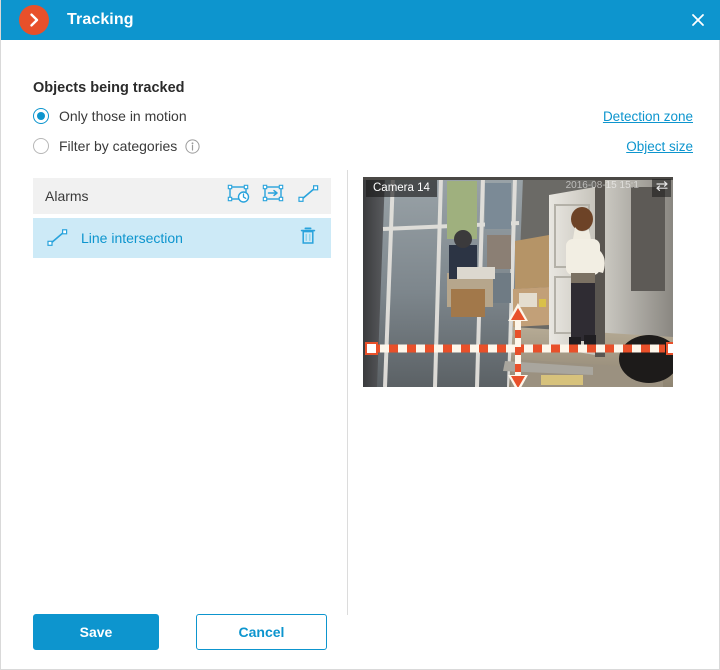 Image resolution: width=720 pixels, height=670 pixels. What do you see at coordinates (261, 632) in the screenshot?
I see `cancel-button: Cancel` at bounding box center [261, 632].